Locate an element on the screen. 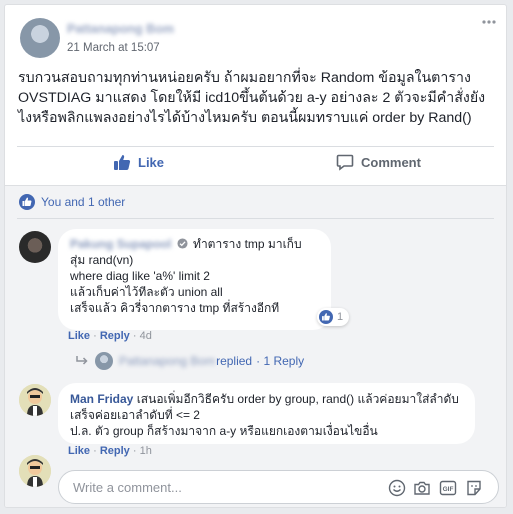 Image resolution: width=513 pixels, height=514 pixels. comment-reaction-badge: 1 is located at coordinates (333, 317).